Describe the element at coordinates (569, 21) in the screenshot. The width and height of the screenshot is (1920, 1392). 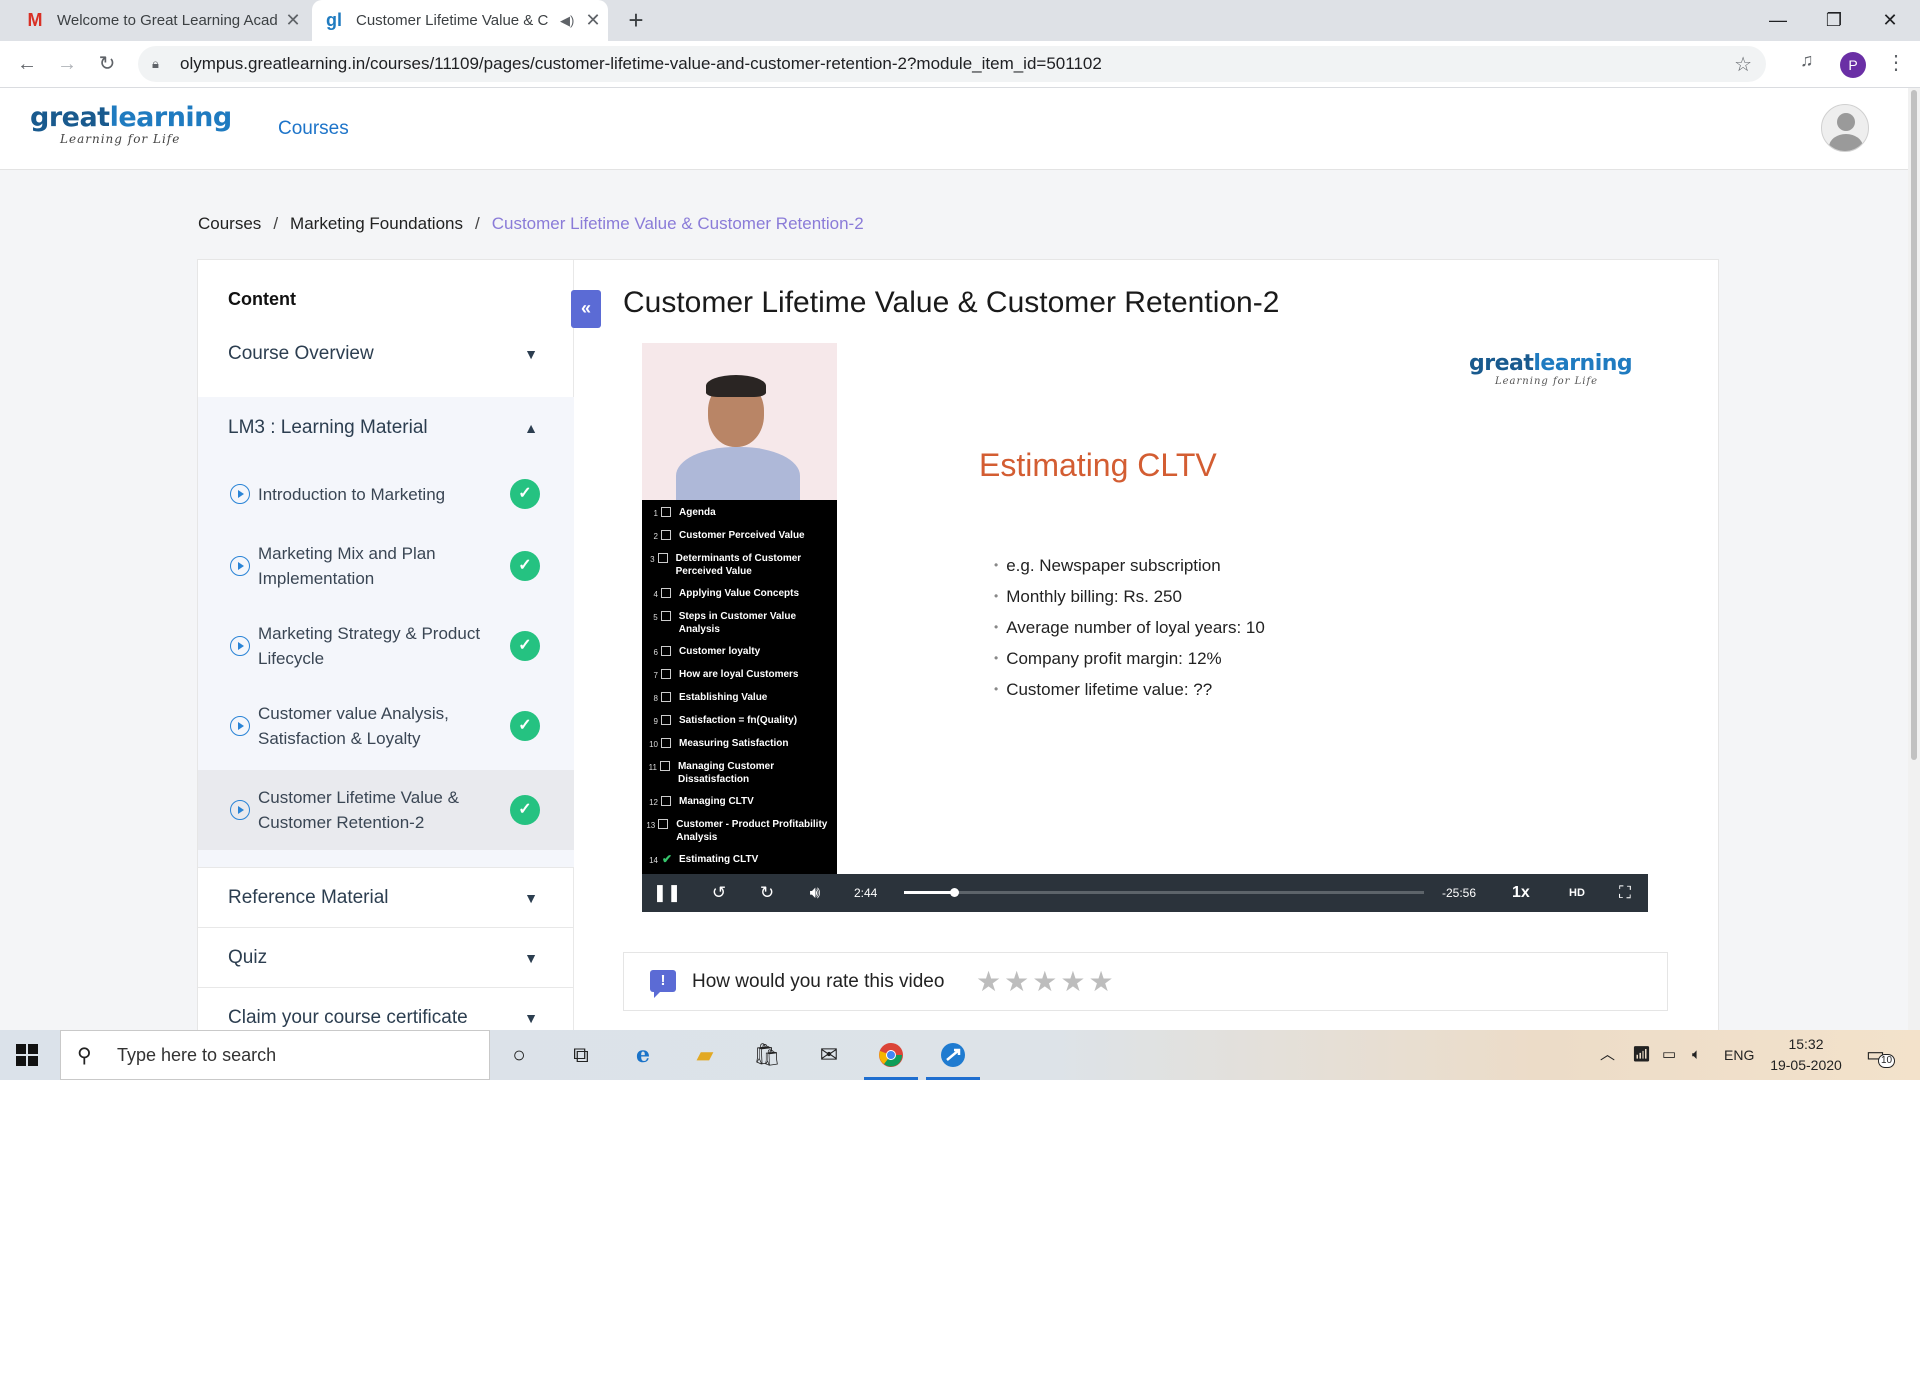
I see `tab-audio-icon: ◀)` at that location.